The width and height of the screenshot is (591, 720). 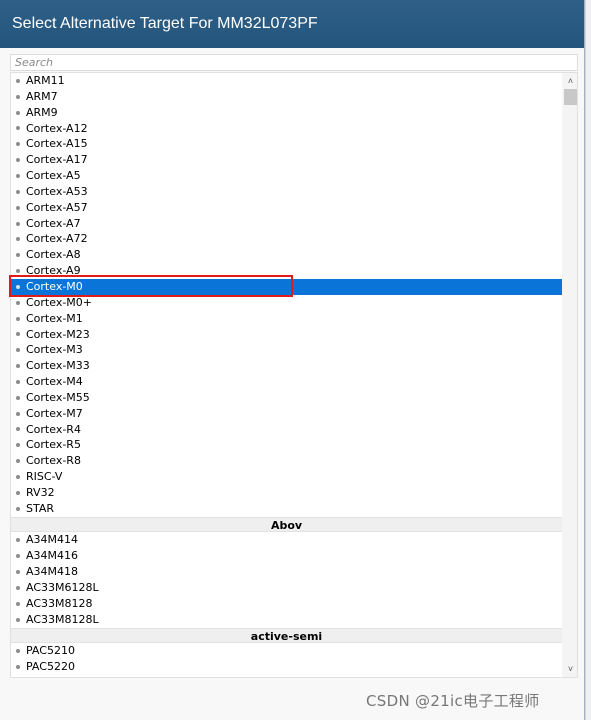 What do you see at coordinates (286, 113) in the screenshot?
I see `list-item: ARM9` at bounding box center [286, 113].